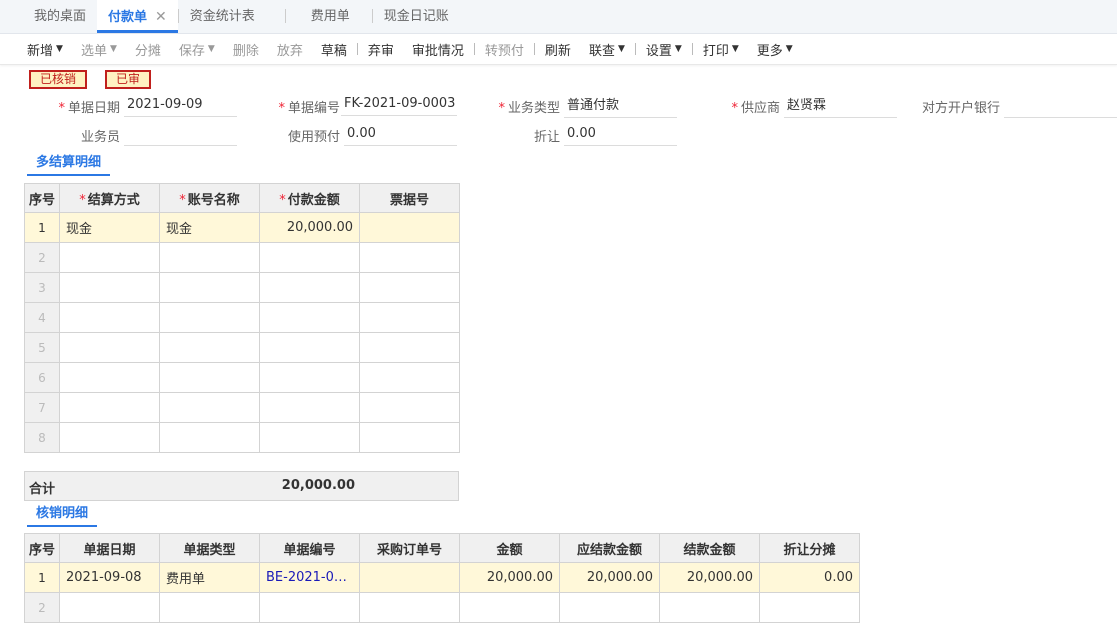 This screenshot has width=1117, height=623. I want to click on tab-expense-order: 费用单, so click(329, 16).